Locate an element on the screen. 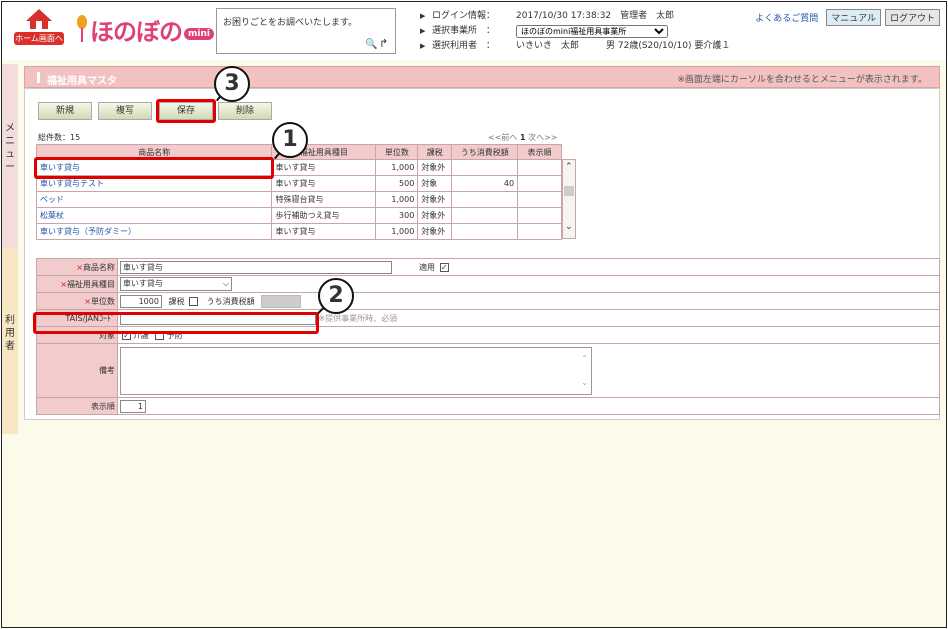 Image resolution: width=948 pixels, height=629 pixels. help-search-box: お困りごとをお調べいたします。 🔍 ↱ is located at coordinates (306, 31).